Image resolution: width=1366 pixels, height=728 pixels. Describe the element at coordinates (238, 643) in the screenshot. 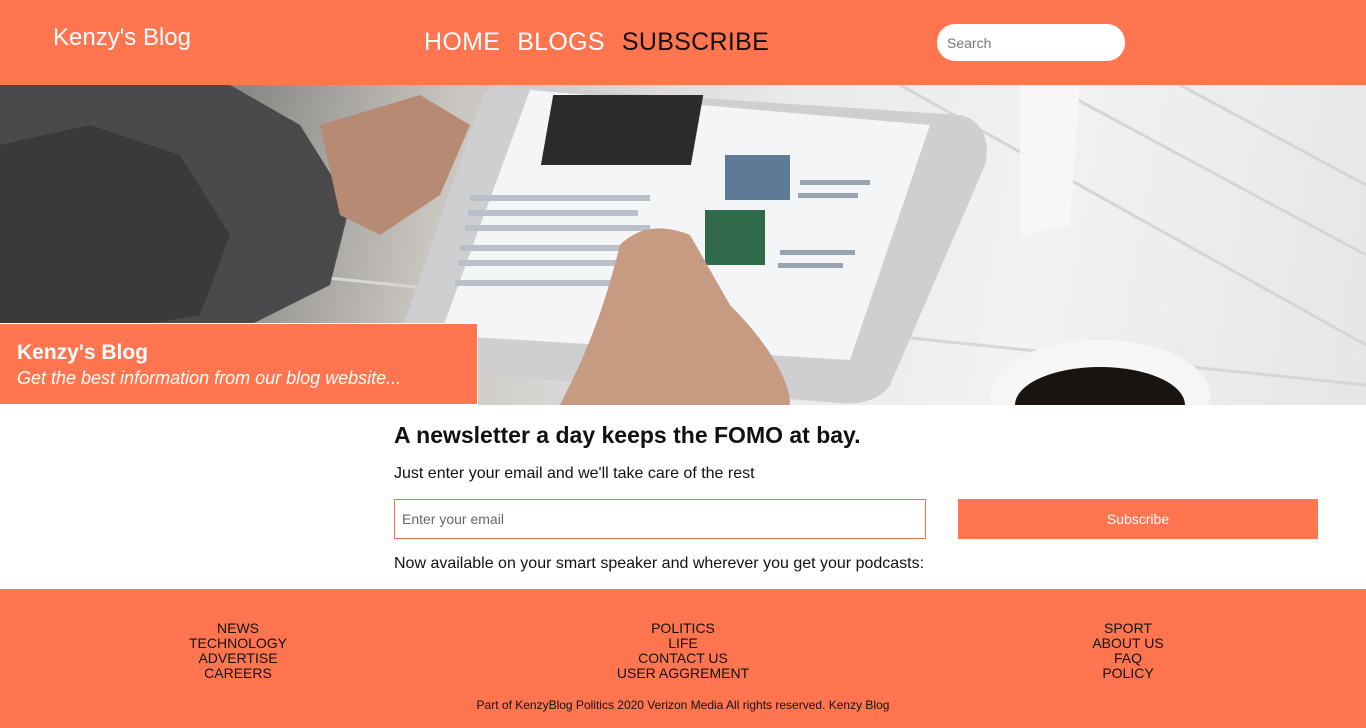

I see `footer-link-technology: TECHNOLOGY` at that location.